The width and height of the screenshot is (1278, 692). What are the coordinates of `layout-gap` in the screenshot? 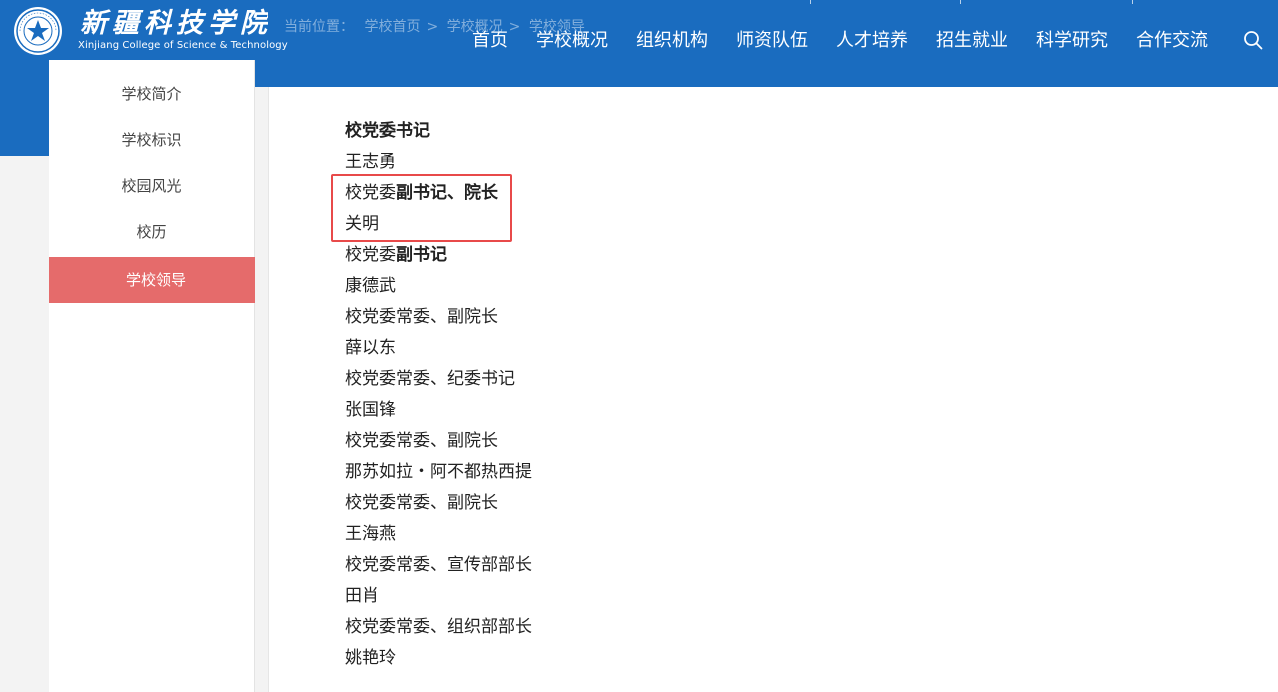 It's located at (261, 389).